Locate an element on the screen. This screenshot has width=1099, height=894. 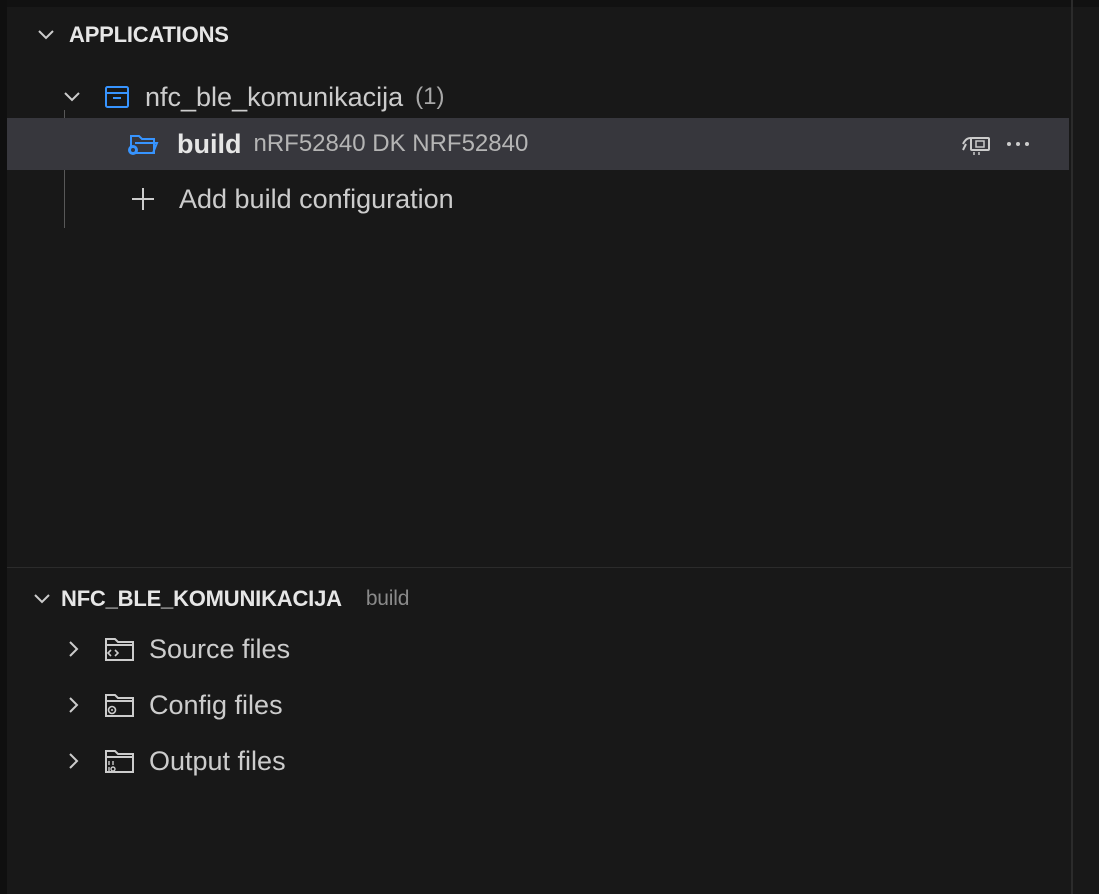
build-board-description: nRF52840 DK NRF52840 is located at coordinates (391, 143).